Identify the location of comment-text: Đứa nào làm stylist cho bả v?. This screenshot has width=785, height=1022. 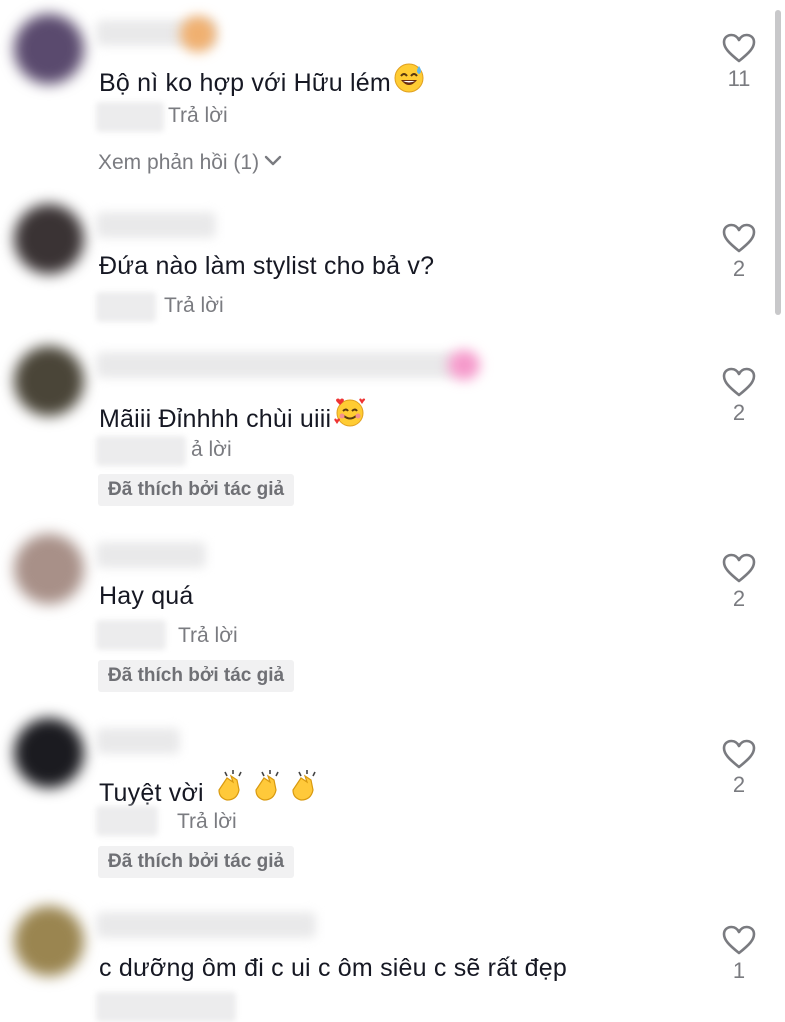
(267, 266).